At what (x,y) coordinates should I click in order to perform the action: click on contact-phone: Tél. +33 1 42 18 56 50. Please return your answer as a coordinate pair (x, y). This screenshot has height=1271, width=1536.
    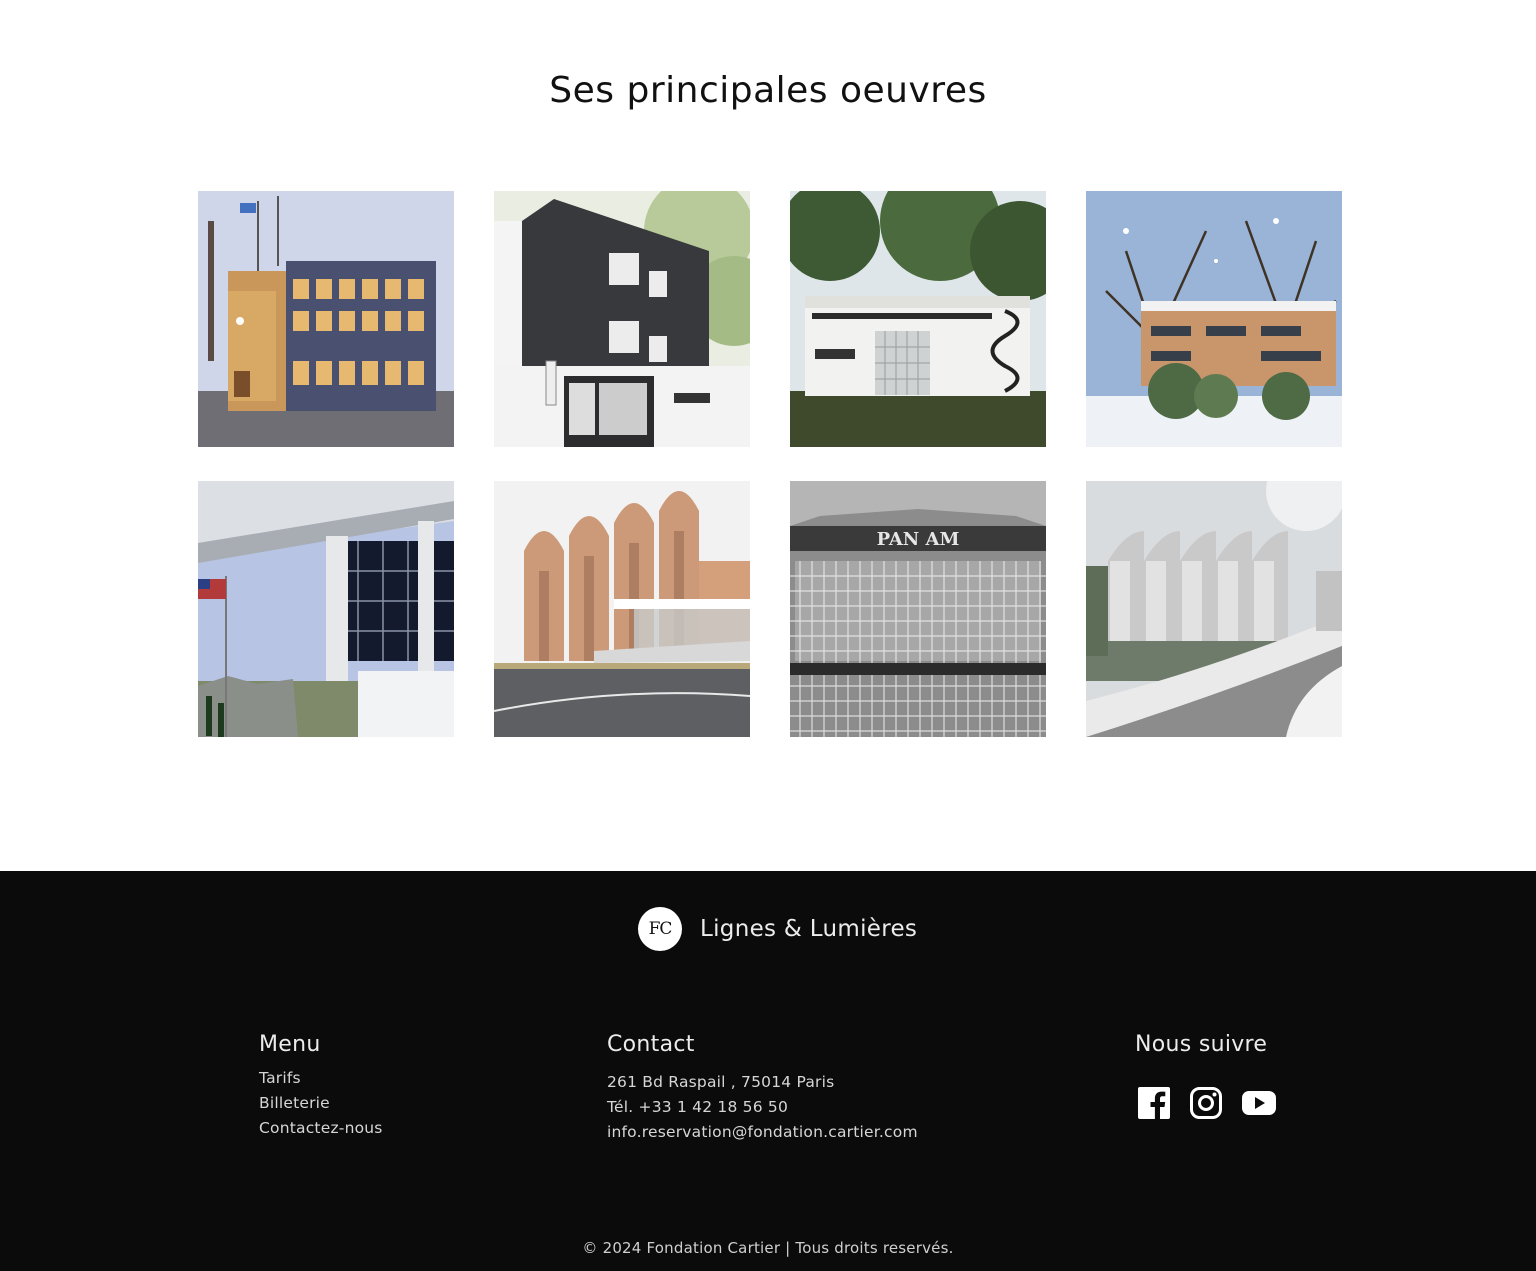
    Looking at the image, I should click on (762, 1107).